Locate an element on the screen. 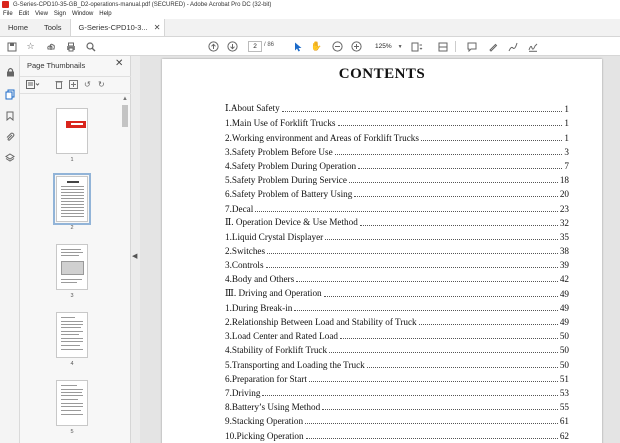 Image resolution: width=620 pixels, height=443 pixels. menu-sign: Sign is located at coordinates (60, 14).